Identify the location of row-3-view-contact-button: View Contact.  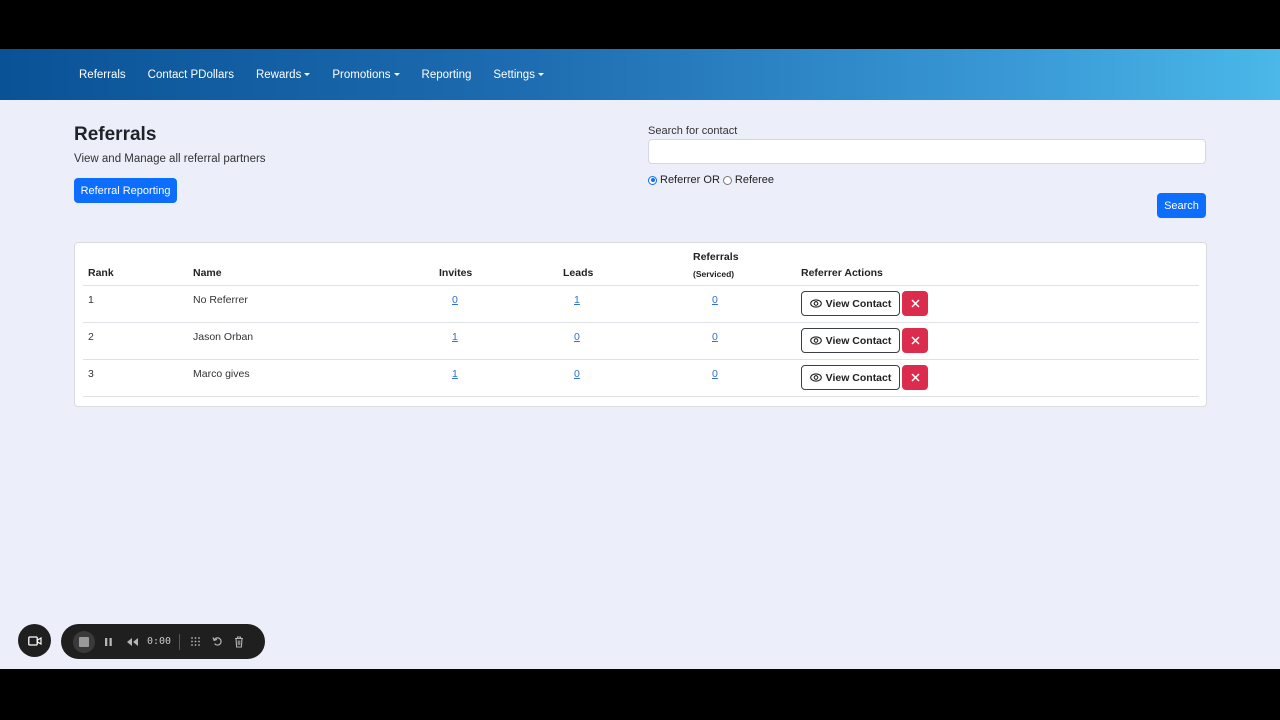
(850, 377).